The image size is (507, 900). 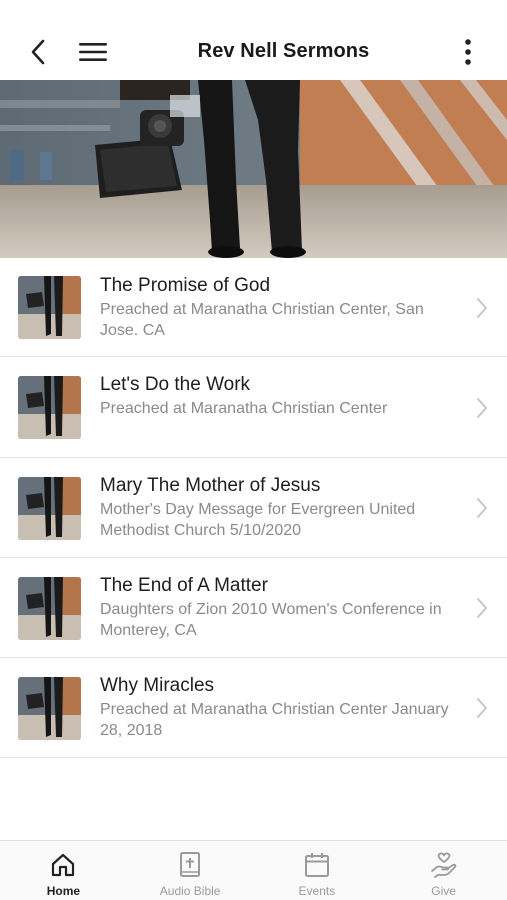 I want to click on give-hand-heart-icon, so click(x=444, y=865).